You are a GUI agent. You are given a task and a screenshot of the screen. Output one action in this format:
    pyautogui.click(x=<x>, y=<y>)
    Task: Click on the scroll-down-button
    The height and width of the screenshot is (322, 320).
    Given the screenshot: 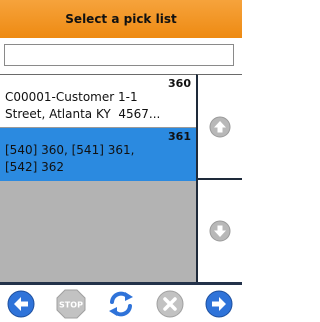 What is the action you would take?
    pyautogui.click(x=220, y=230)
    